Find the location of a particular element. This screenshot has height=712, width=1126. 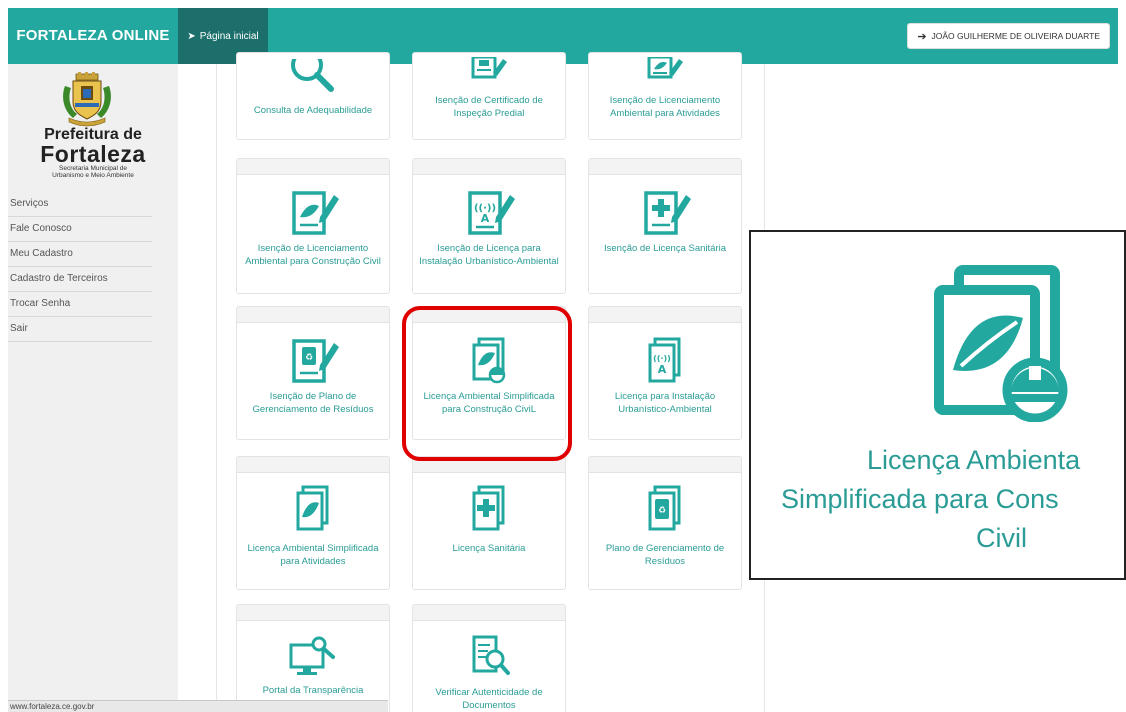

service-label: Portal da Transparência is located at coordinates (313, 690).